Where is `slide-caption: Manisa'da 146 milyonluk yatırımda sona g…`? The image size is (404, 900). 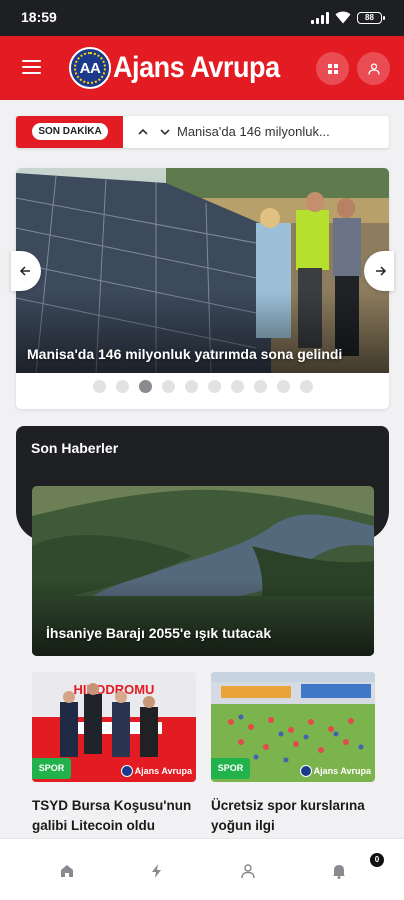 slide-caption: Manisa'da 146 milyonluk yatırımda sona g… is located at coordinates (184, 354).